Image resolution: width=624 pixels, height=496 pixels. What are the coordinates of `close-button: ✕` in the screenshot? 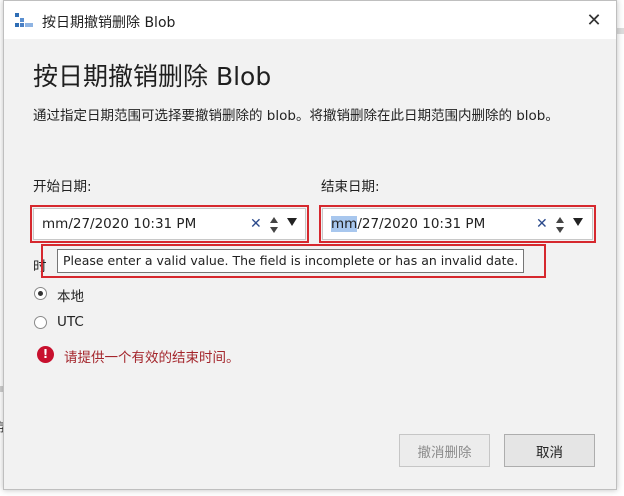 It's located at (594, 20).